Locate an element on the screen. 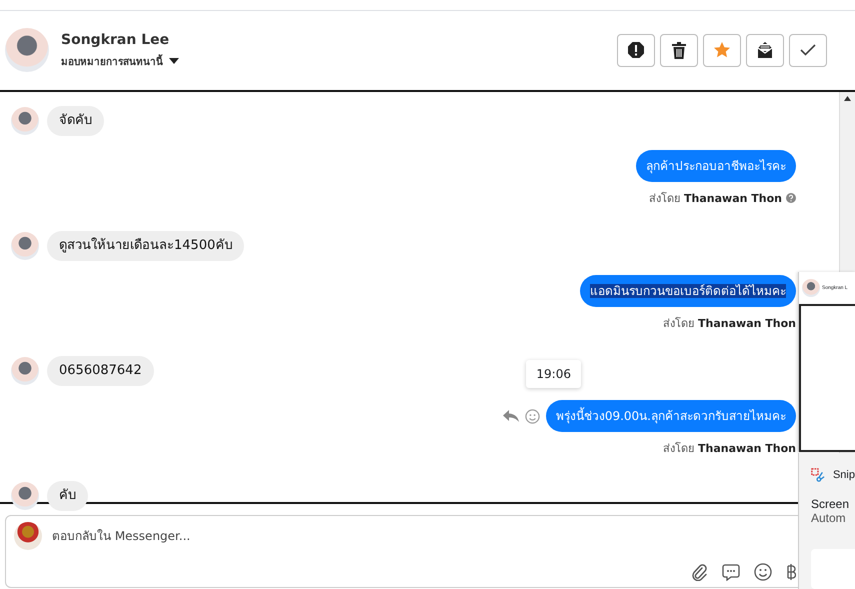 This screenshot has width=855, height=589. message-bubble: ลุกค้าประกอบอาชีพอะไรคะ is located at coordinates (716, 166).